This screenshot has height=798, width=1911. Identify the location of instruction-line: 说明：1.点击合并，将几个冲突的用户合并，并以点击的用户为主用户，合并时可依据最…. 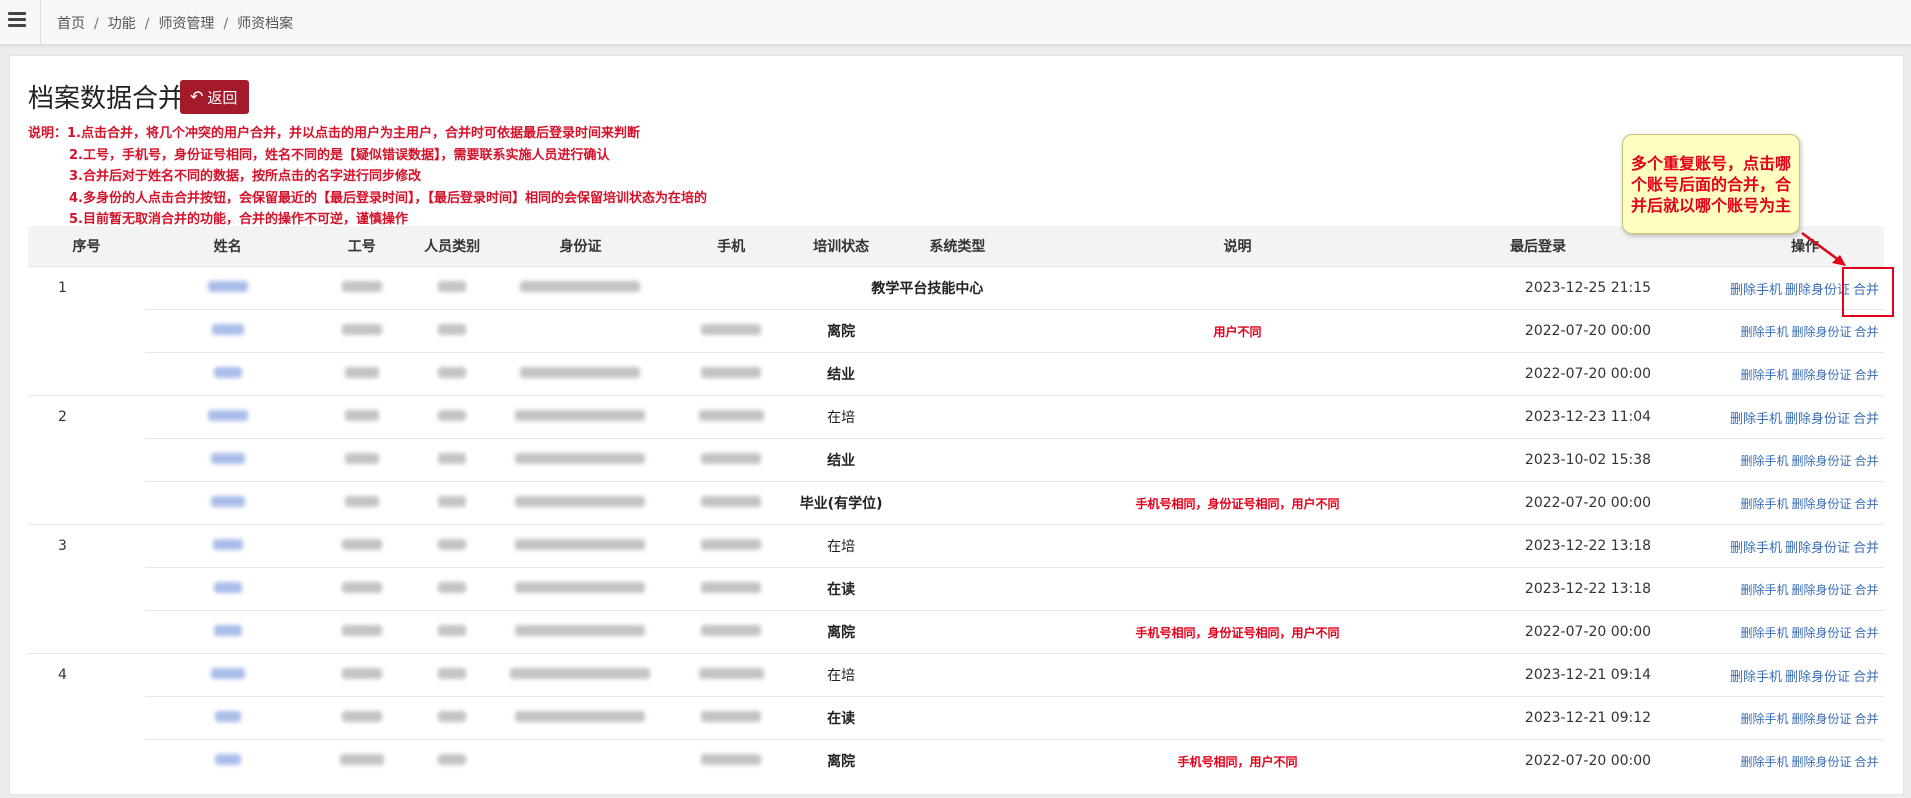
(334, 133).